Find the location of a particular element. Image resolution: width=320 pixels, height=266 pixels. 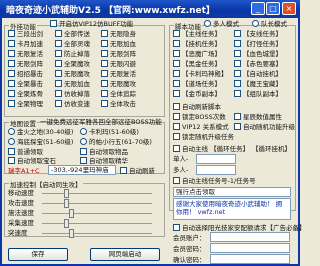

attack-speed-slider is located at coordinates (97, 203).